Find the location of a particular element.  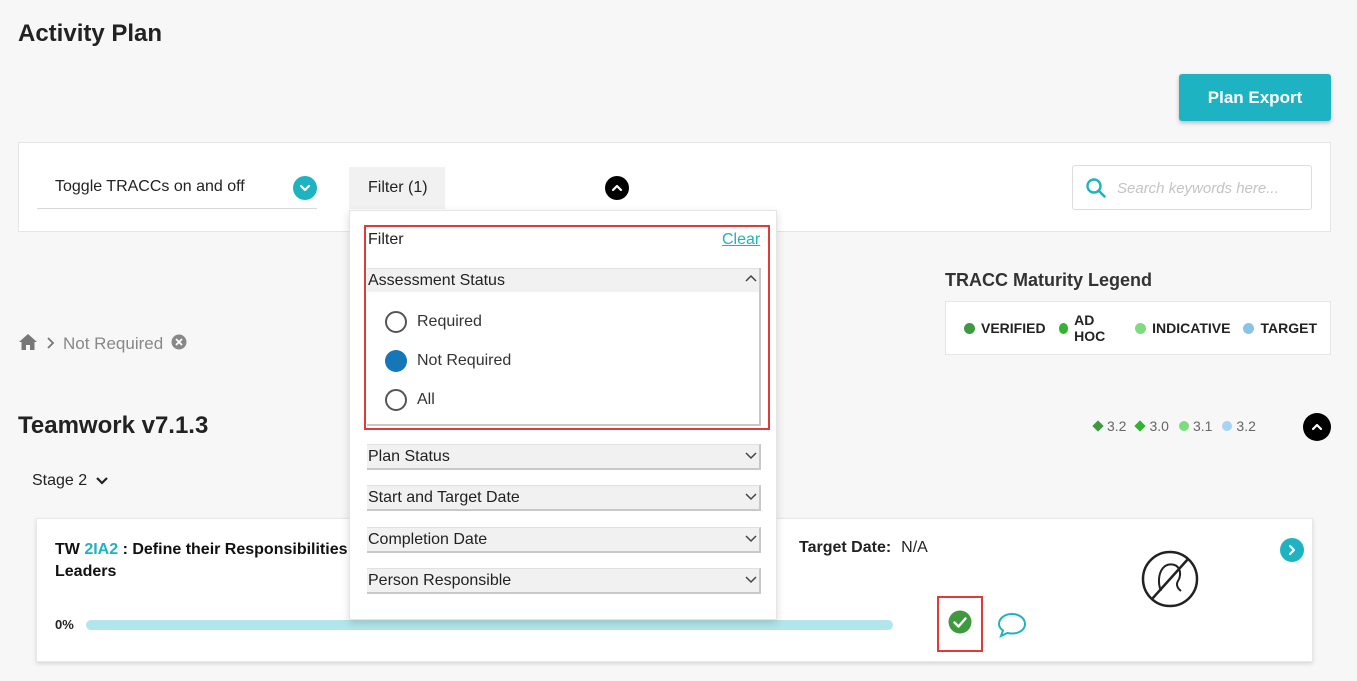

stage-dropdown: Stage 2 is located at coordinates (70, 481).